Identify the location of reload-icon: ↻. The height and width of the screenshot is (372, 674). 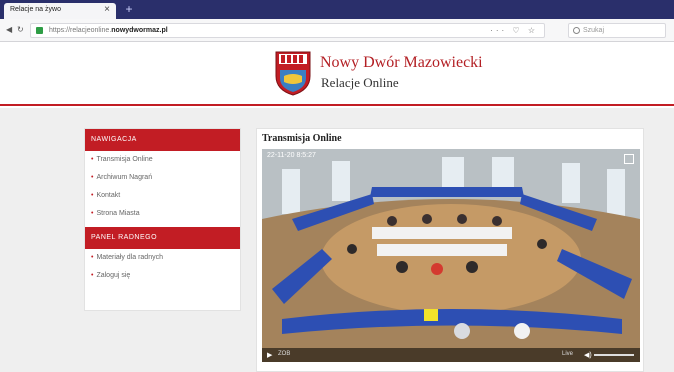
(20, 29).